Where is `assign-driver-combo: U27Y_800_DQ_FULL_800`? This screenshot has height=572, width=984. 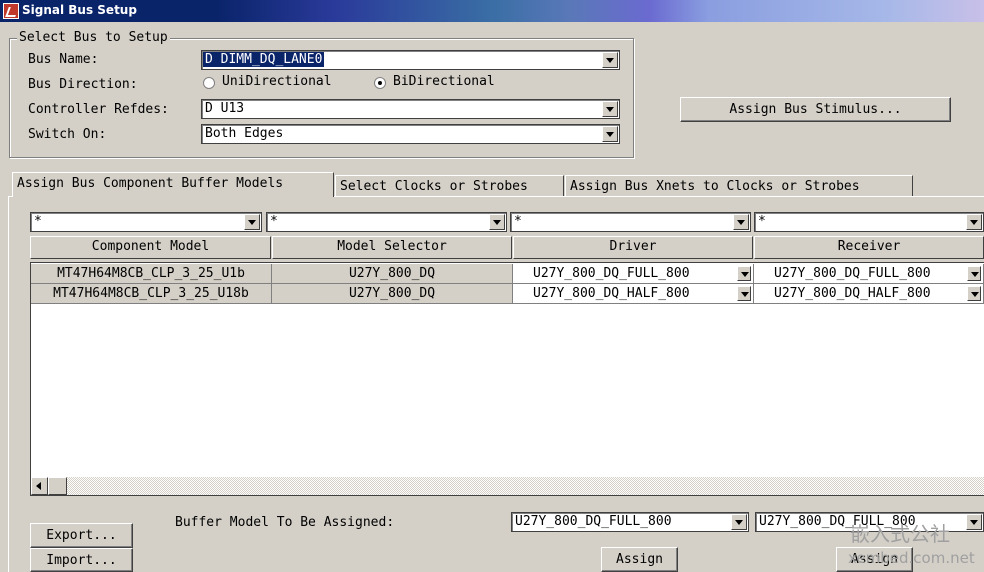 assign-driver-combo: U27Y_800_DQ_FULL_800 is located at coordinates (630, 522).